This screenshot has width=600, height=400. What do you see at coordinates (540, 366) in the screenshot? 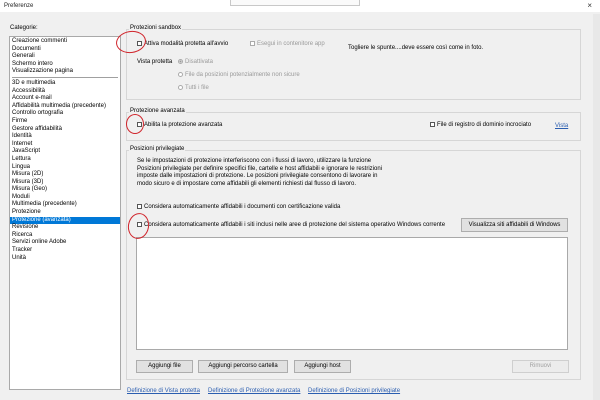
I see `remove-button: Rimuovi` at bounding box center [540, 366].